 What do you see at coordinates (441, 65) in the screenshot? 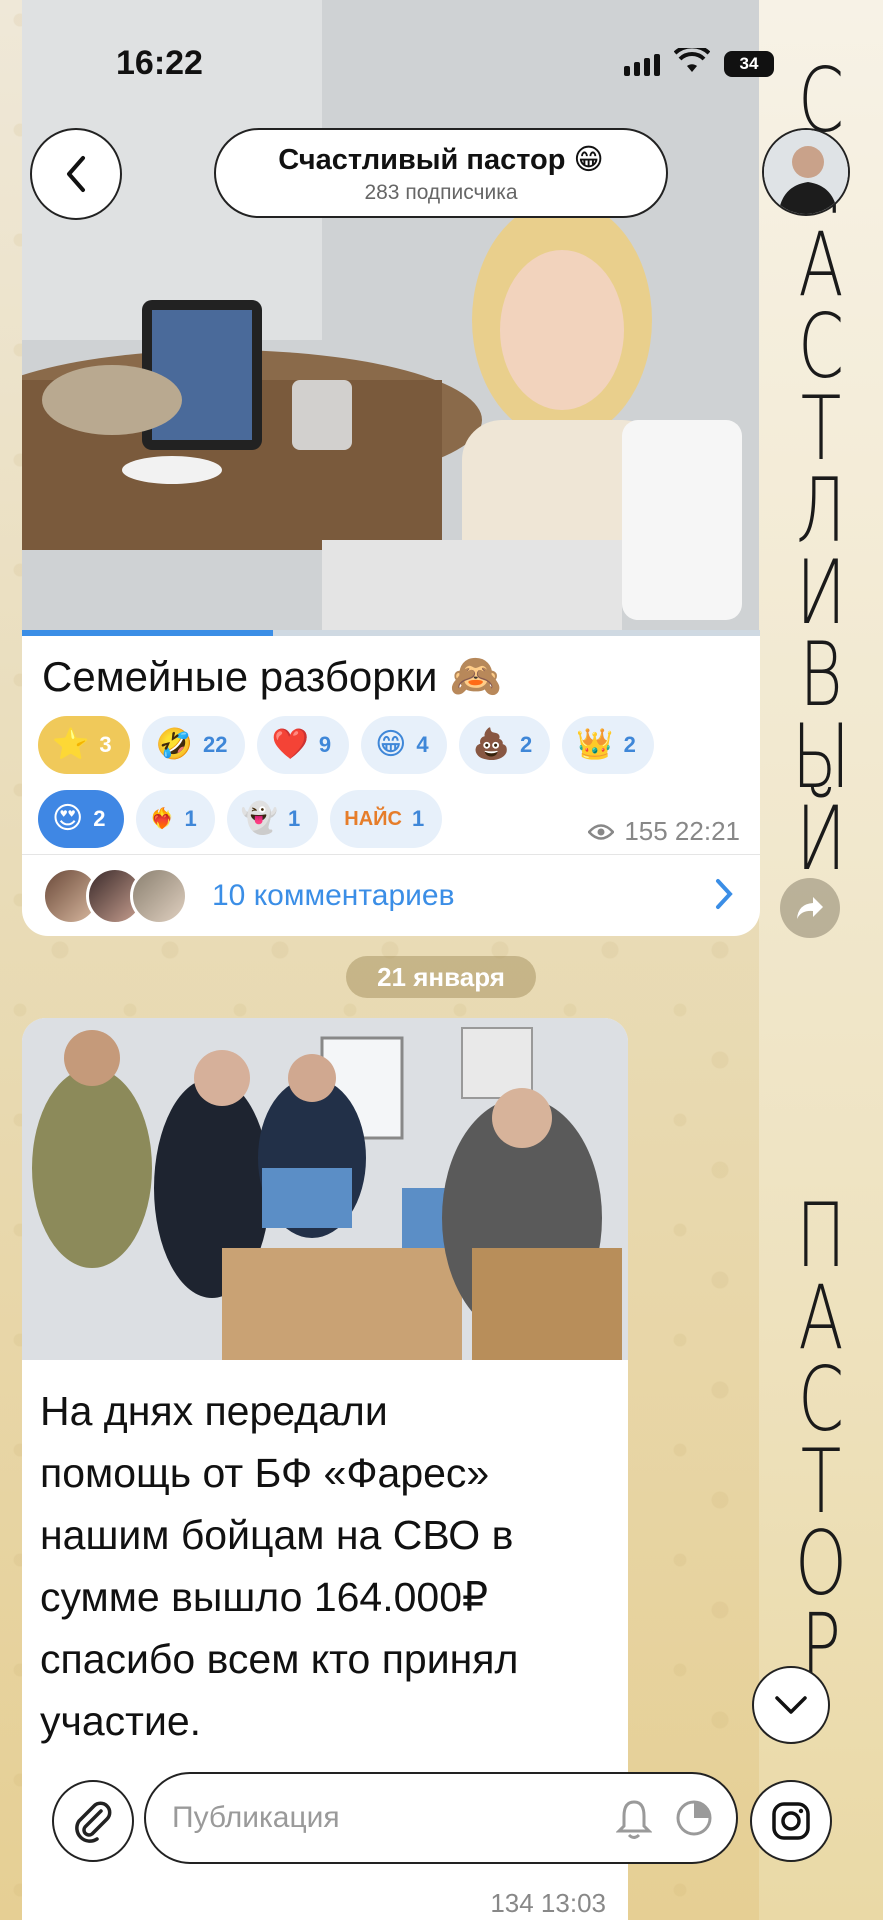
I see `status-bar: 16:22 34` at bounding box center [441, 65].